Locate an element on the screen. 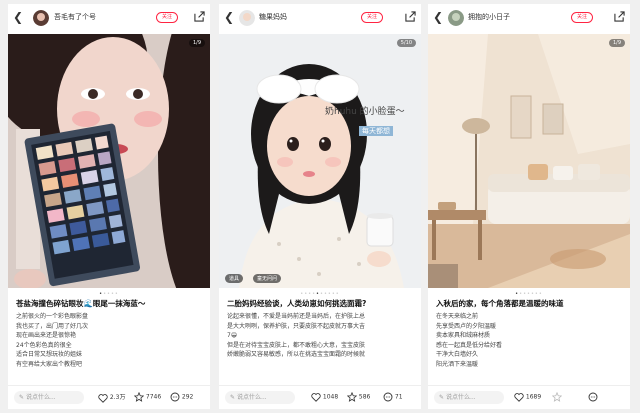 The width and height of the screenshot is (640, 413). body-line: 卖本家具和绒麻材质 is located at coordinates (463, 335).